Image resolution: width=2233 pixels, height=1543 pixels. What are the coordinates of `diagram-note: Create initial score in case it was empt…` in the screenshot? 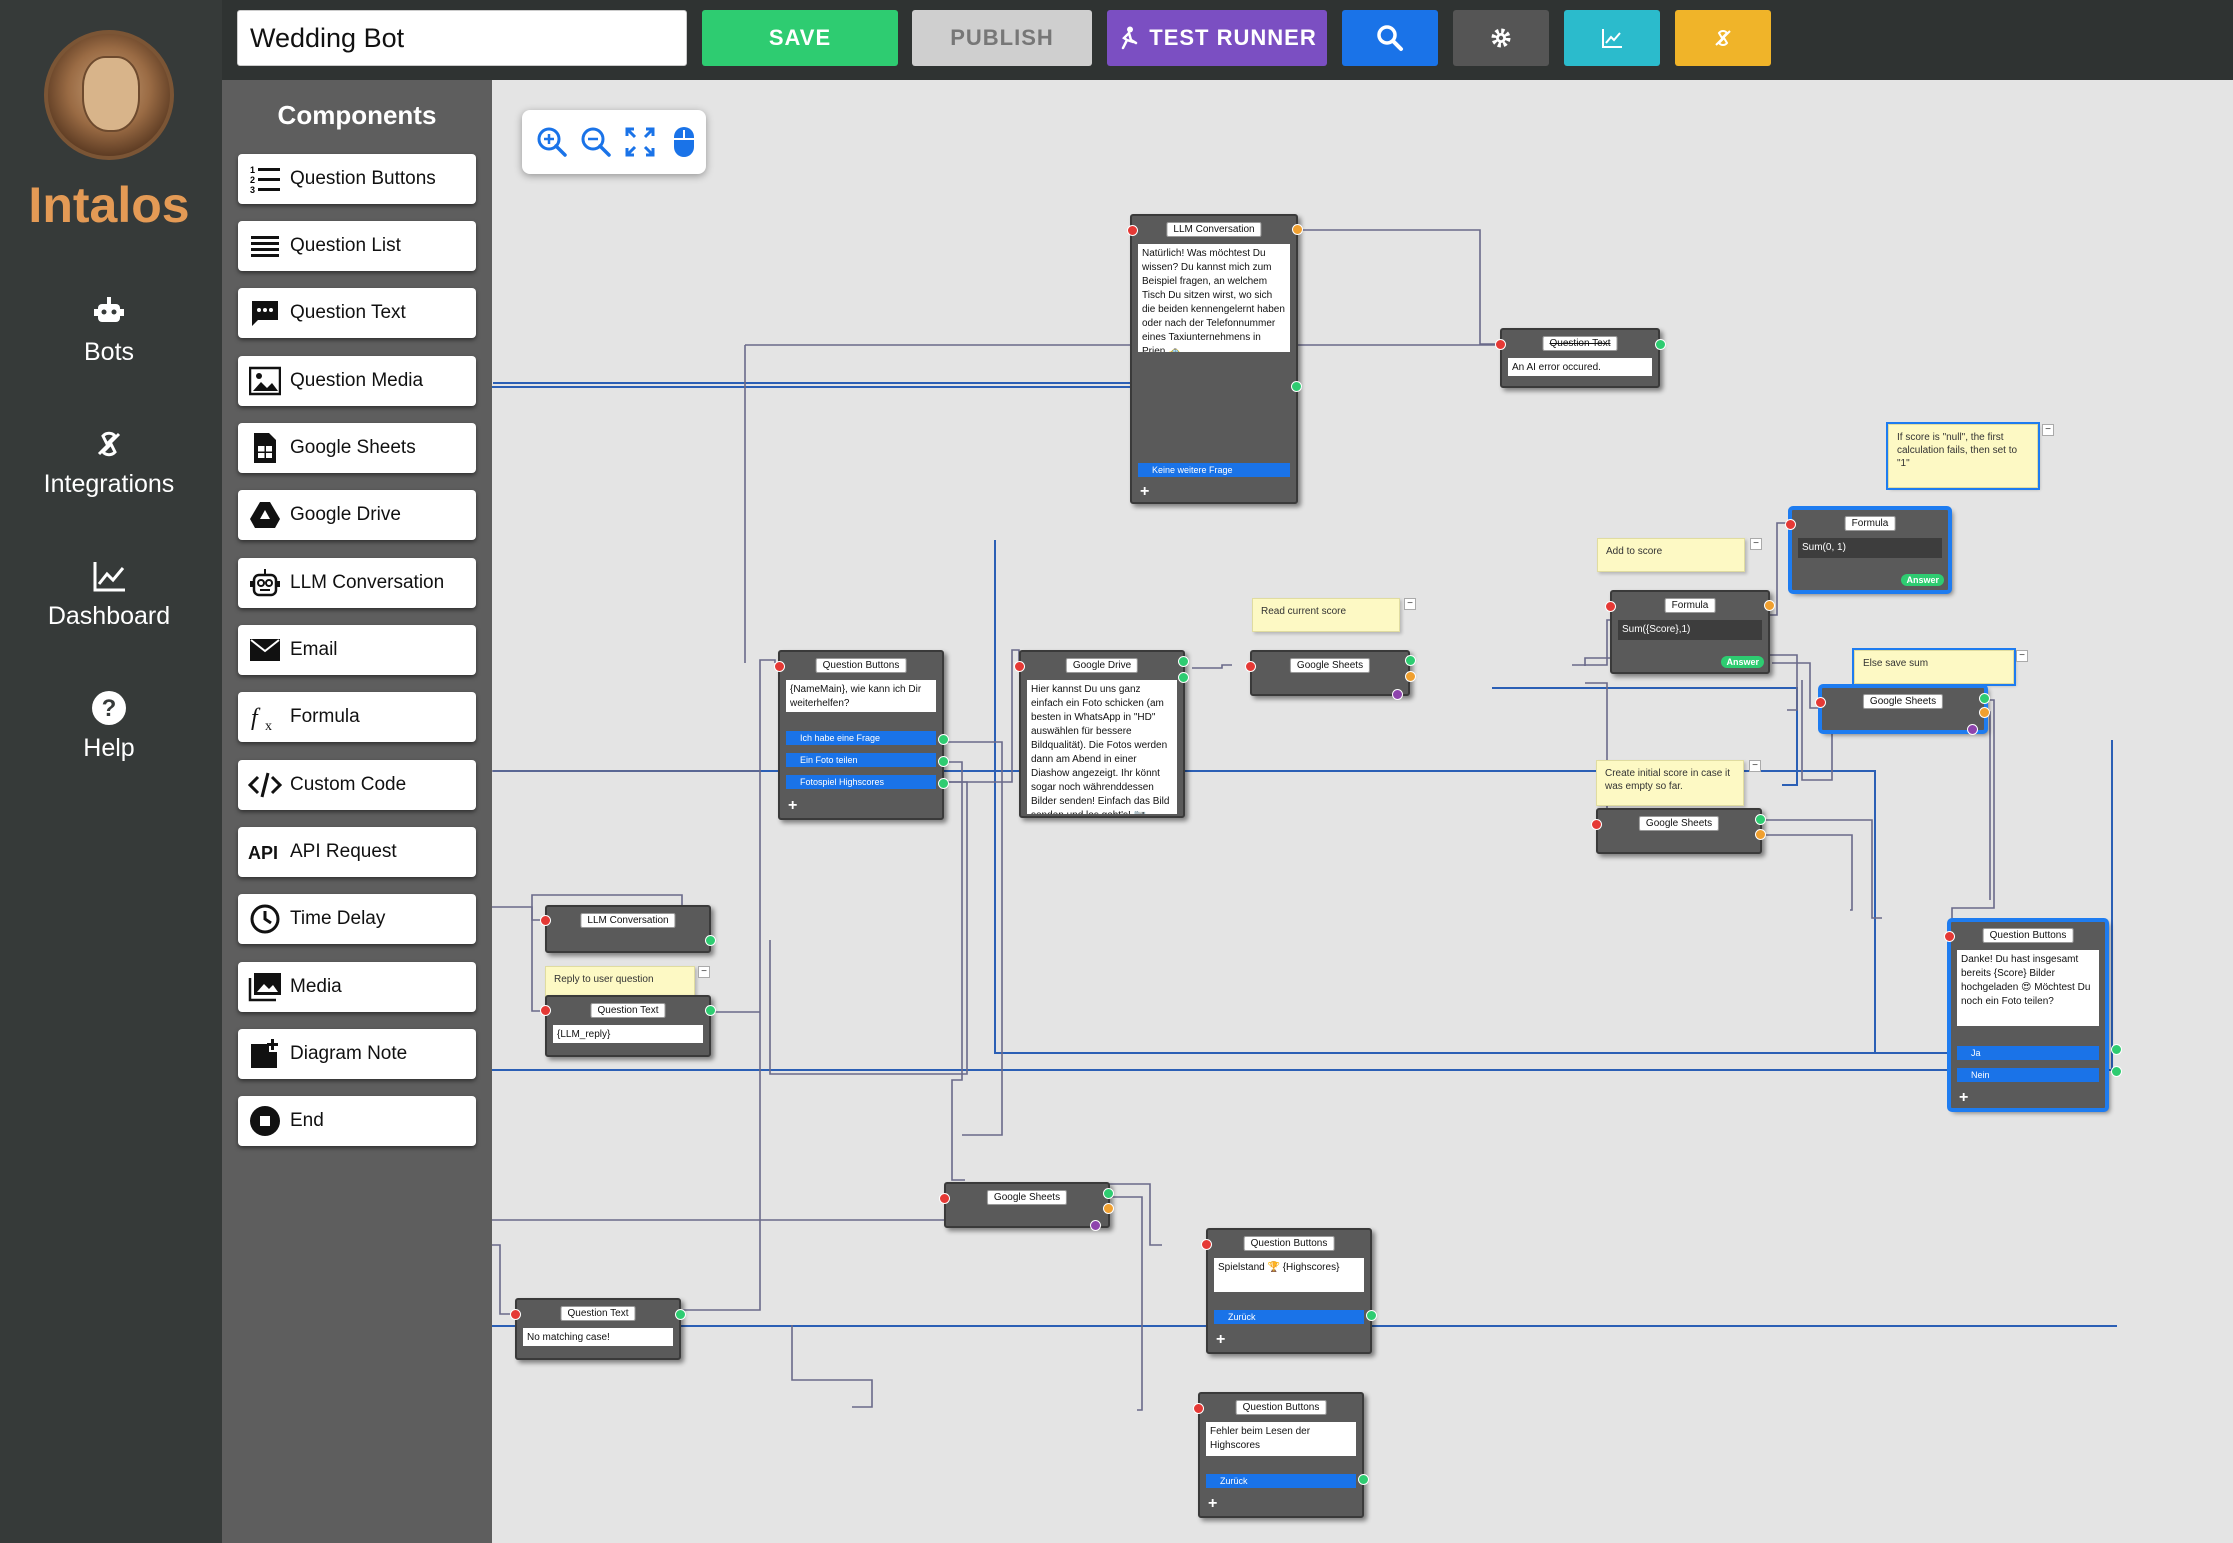 It's located at (1670, 783).